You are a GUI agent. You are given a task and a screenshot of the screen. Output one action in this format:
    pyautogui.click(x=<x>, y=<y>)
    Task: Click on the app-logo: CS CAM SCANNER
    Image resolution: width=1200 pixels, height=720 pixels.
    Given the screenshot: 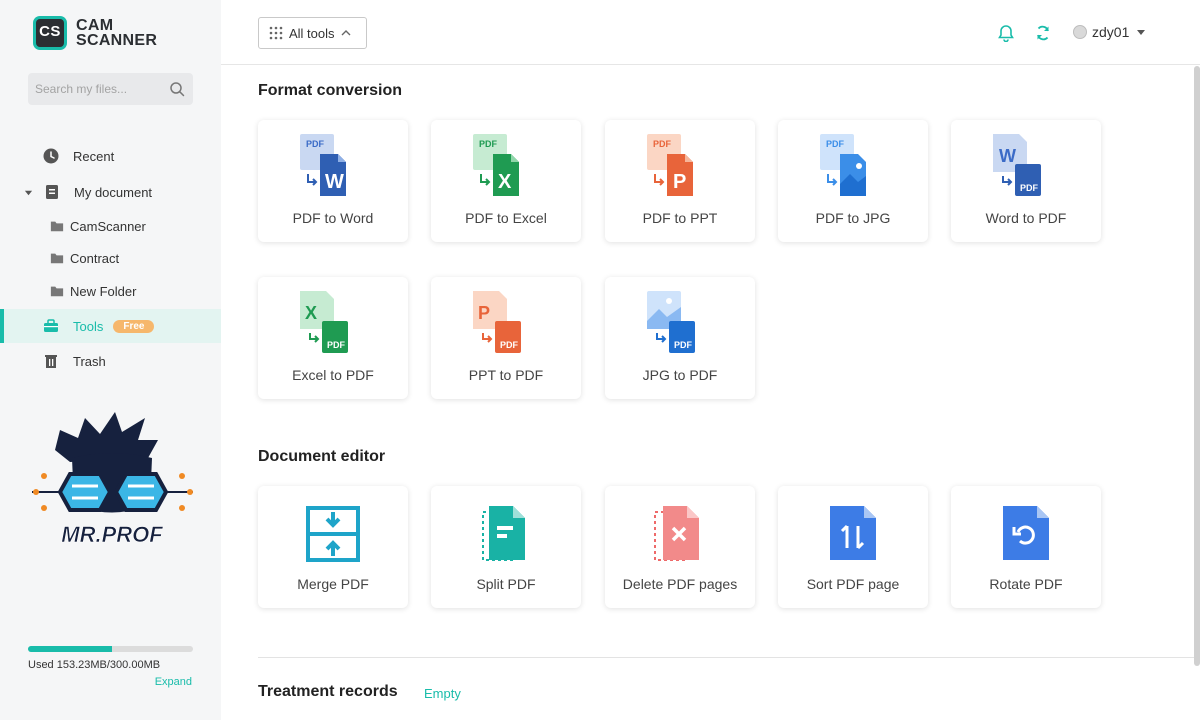 What is the action you would take?
    pyautogui.click(x=95, y=33)
    